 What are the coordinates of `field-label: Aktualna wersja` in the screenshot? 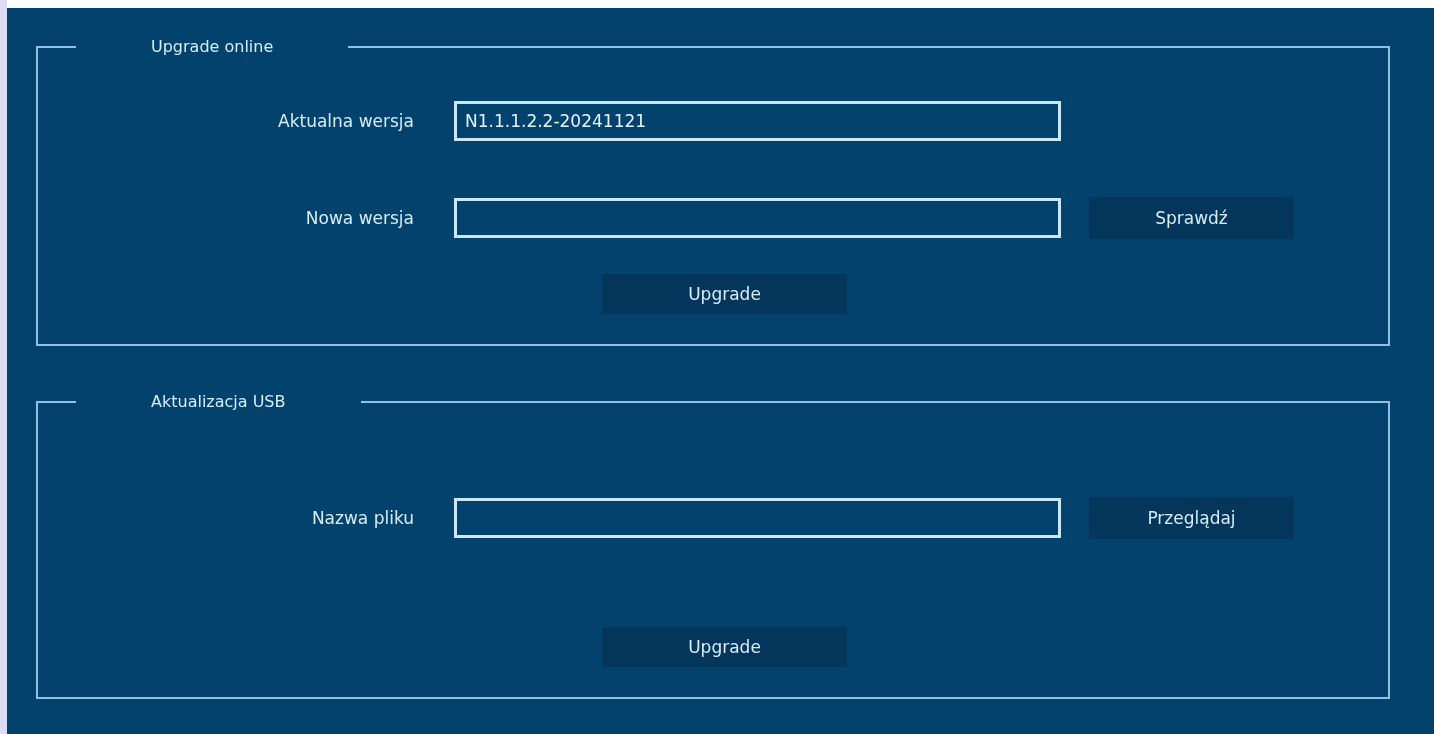 It's located at (345, 121).